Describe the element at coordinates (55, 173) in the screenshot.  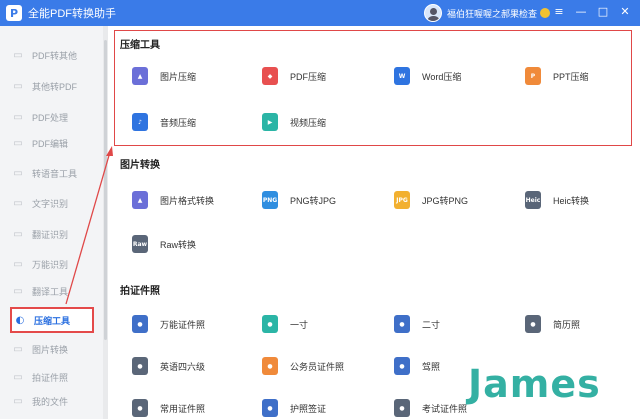
I see `sidebar-item-label: 转语音工具` at that location.